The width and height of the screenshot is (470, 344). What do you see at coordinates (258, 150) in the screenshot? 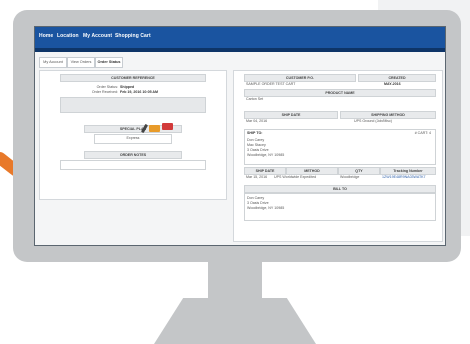
I see `ship-to-line: 3 Oasis Drive` at bounding box center [258, 150].